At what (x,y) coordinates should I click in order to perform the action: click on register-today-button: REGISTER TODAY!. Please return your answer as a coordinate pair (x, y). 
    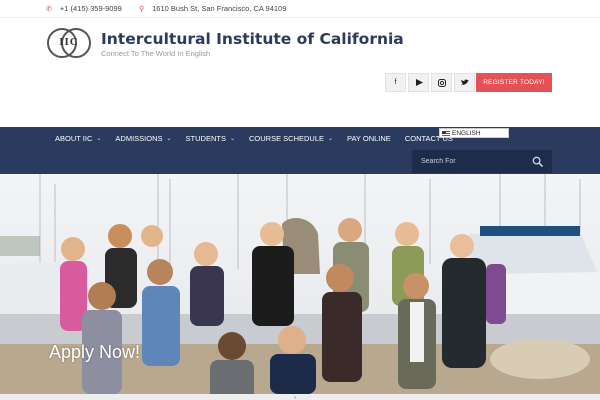
    Looking at the image, I should click on (514, 82).